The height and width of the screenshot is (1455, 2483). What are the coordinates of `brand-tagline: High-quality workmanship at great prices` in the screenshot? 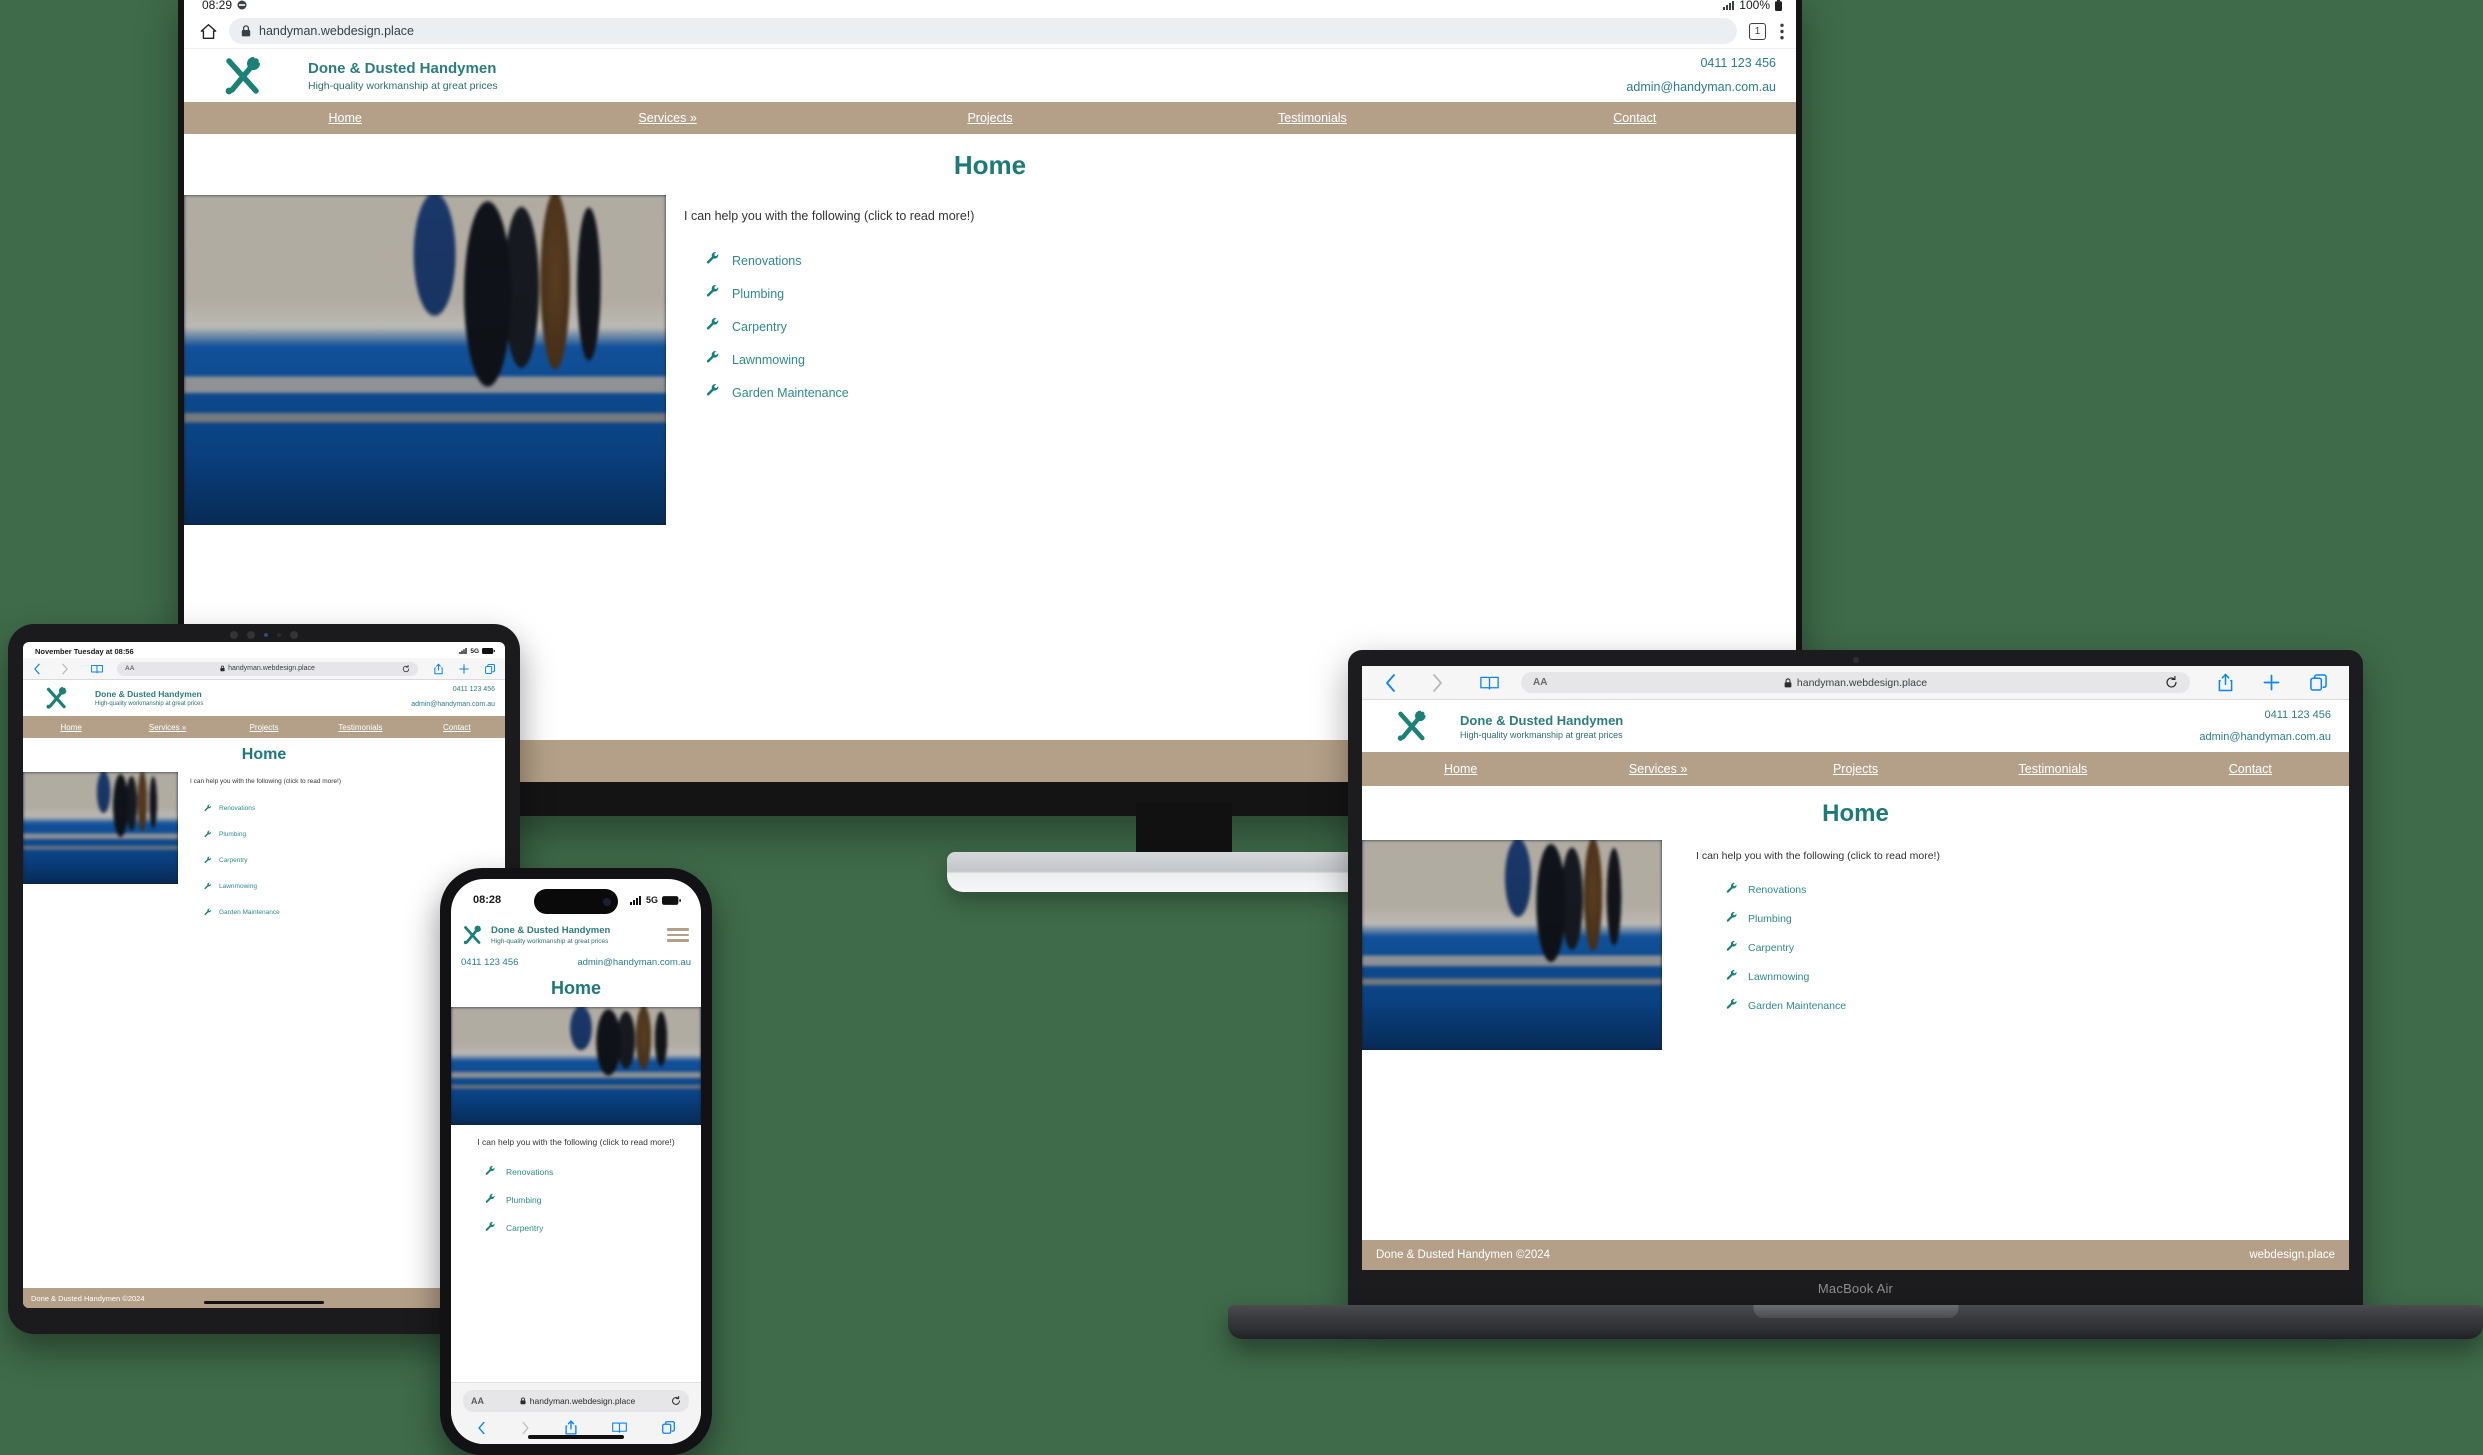 It's located at (550, 941).